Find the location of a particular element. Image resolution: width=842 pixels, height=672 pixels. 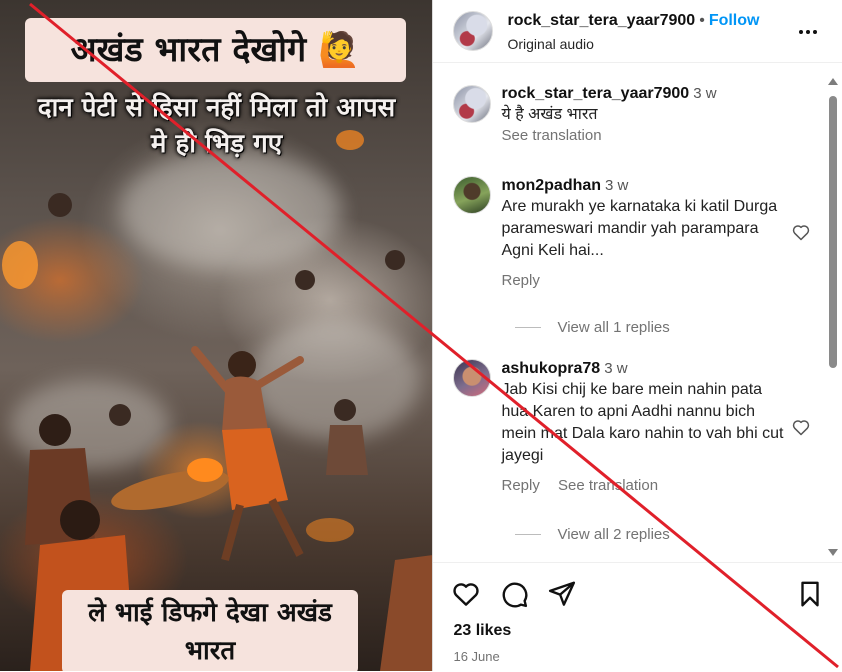

overlay-line-2: मे ही भिड़ गए is located at coordinates (216, 144).